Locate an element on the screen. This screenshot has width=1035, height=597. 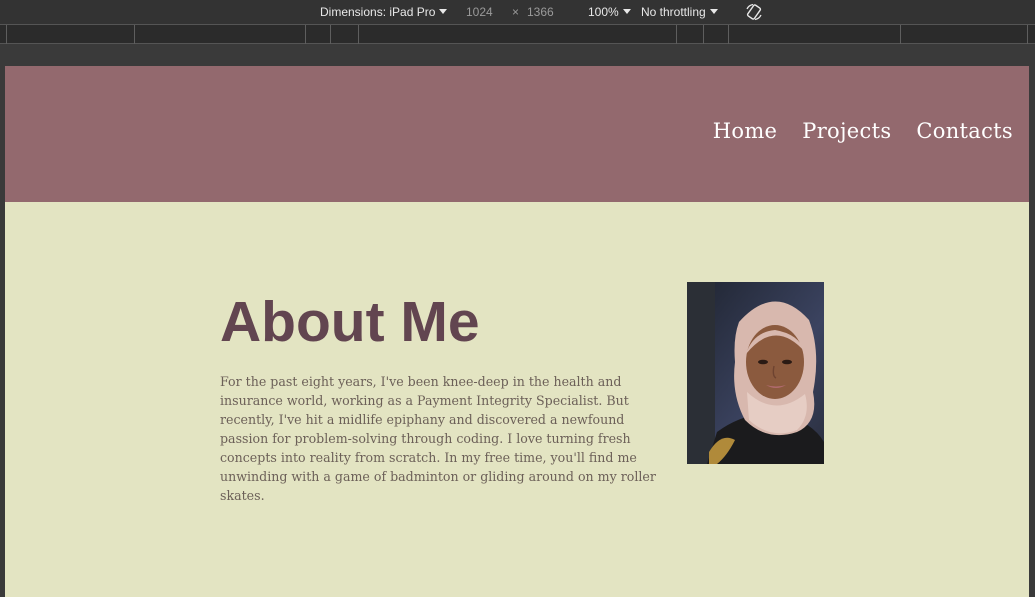
about-title: About Me is located at coordinates (350, 322).